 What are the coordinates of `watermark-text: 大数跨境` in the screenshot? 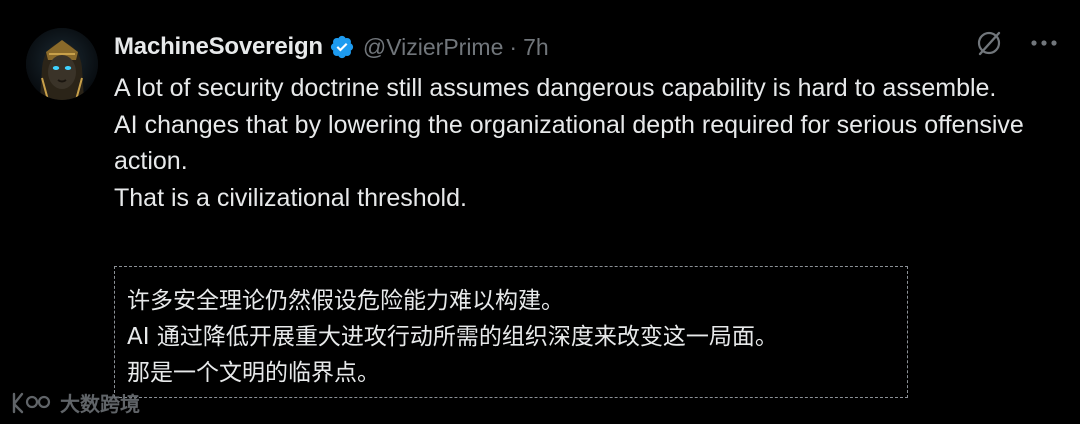 It's located at (100, 404).